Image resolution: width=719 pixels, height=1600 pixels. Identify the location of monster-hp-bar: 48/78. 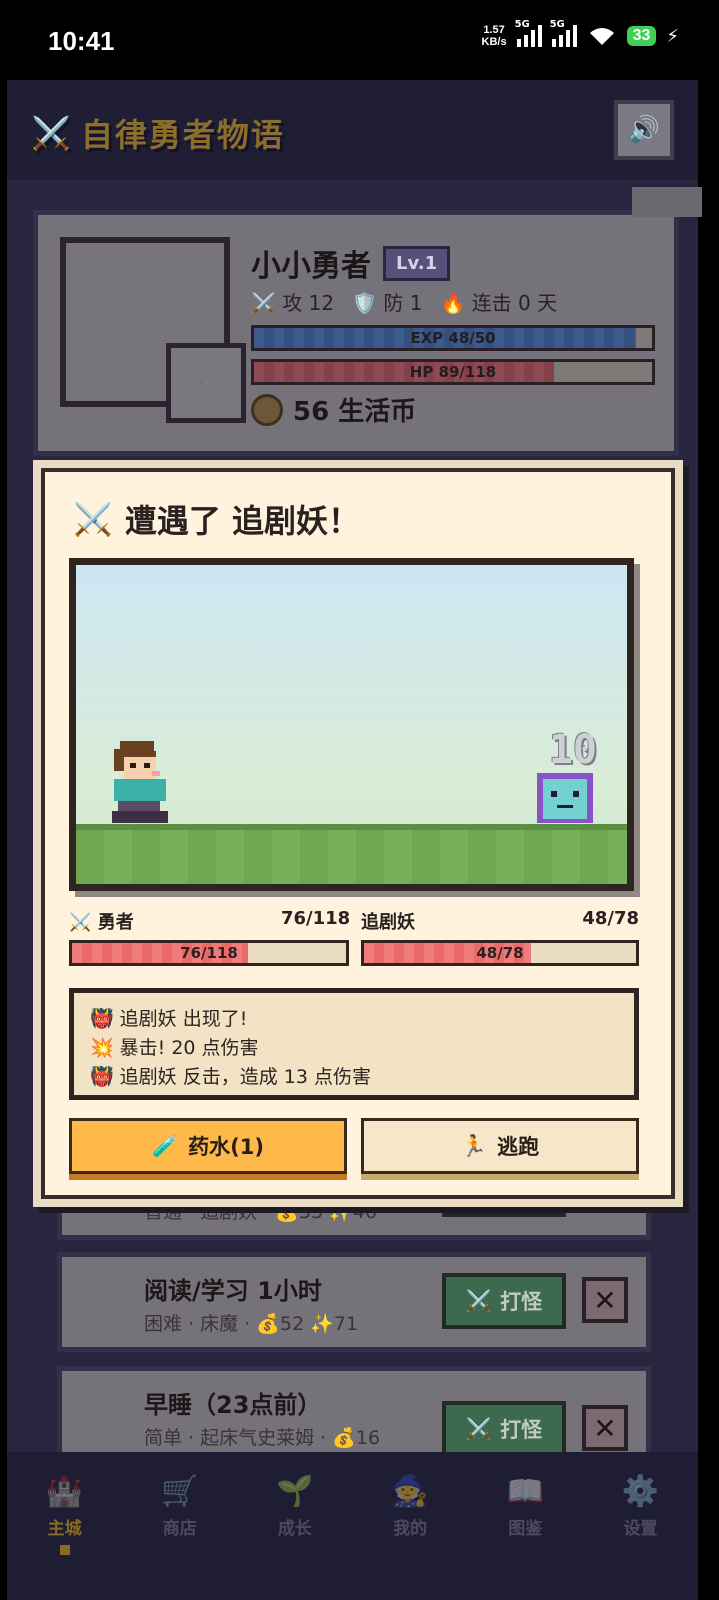
(500, 953).